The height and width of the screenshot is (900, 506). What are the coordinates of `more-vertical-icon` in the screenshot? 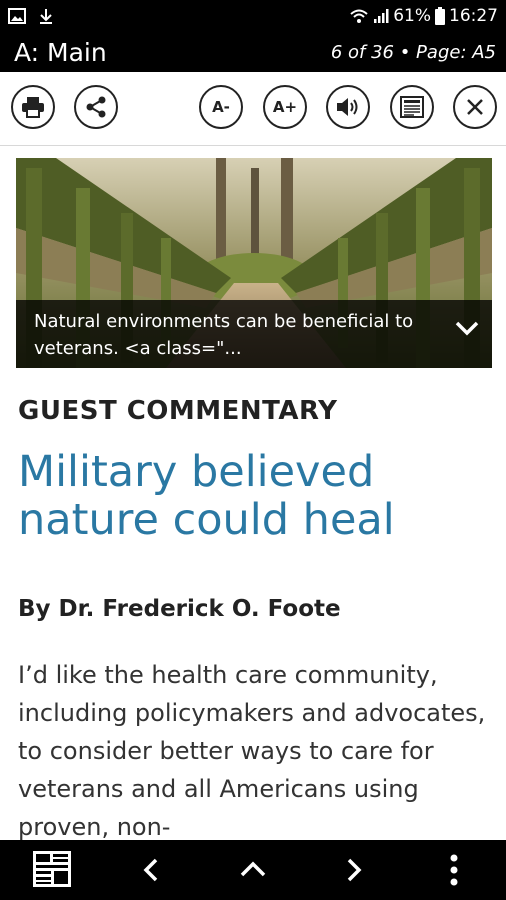 It's located at (454, 870).